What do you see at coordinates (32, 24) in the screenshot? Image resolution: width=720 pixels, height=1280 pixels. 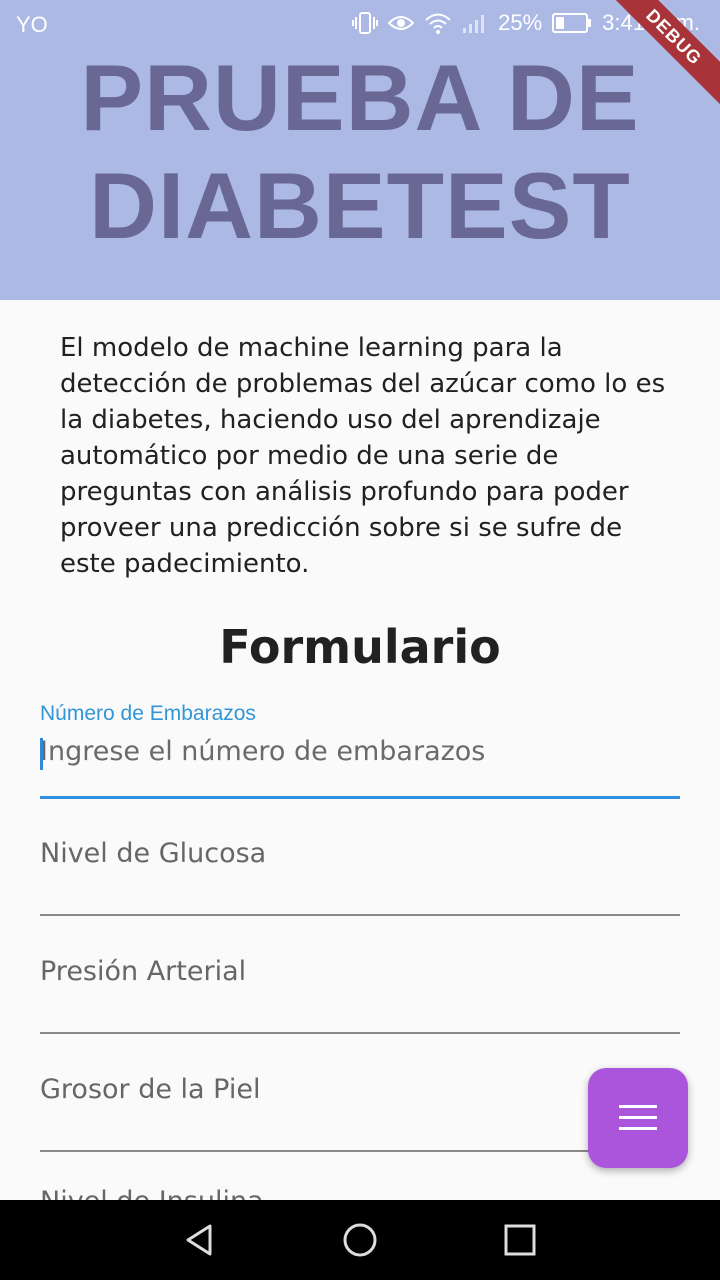 I see `carrier-label: YO` at bounding box center [32, 24].